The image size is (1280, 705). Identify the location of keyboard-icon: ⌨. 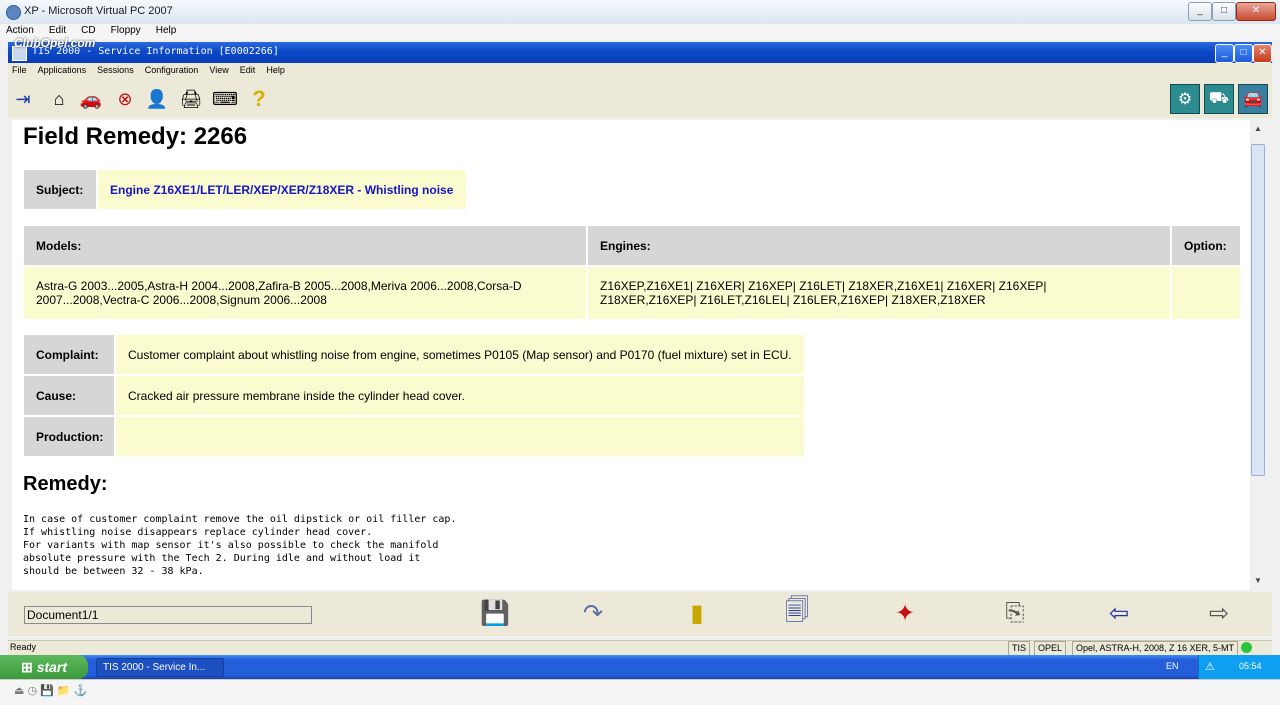
(225, 99).